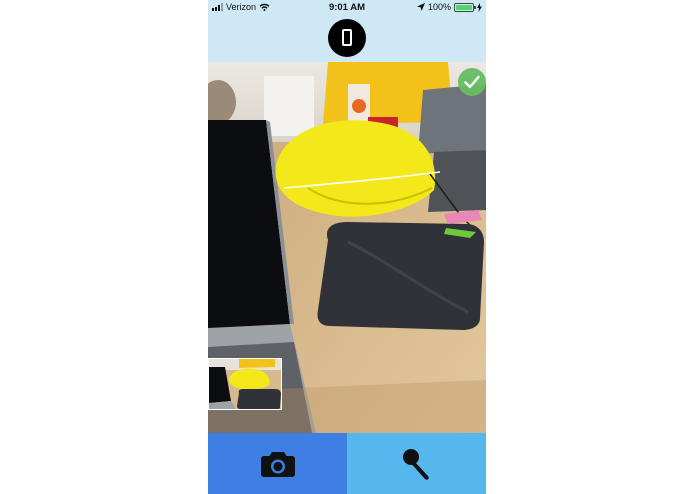 The width and height of the screenshot is (695, 494). What do you see at coordinates (465, 7) in the screenshot?
I see `battery-icon` at bounding box center [465, 7].